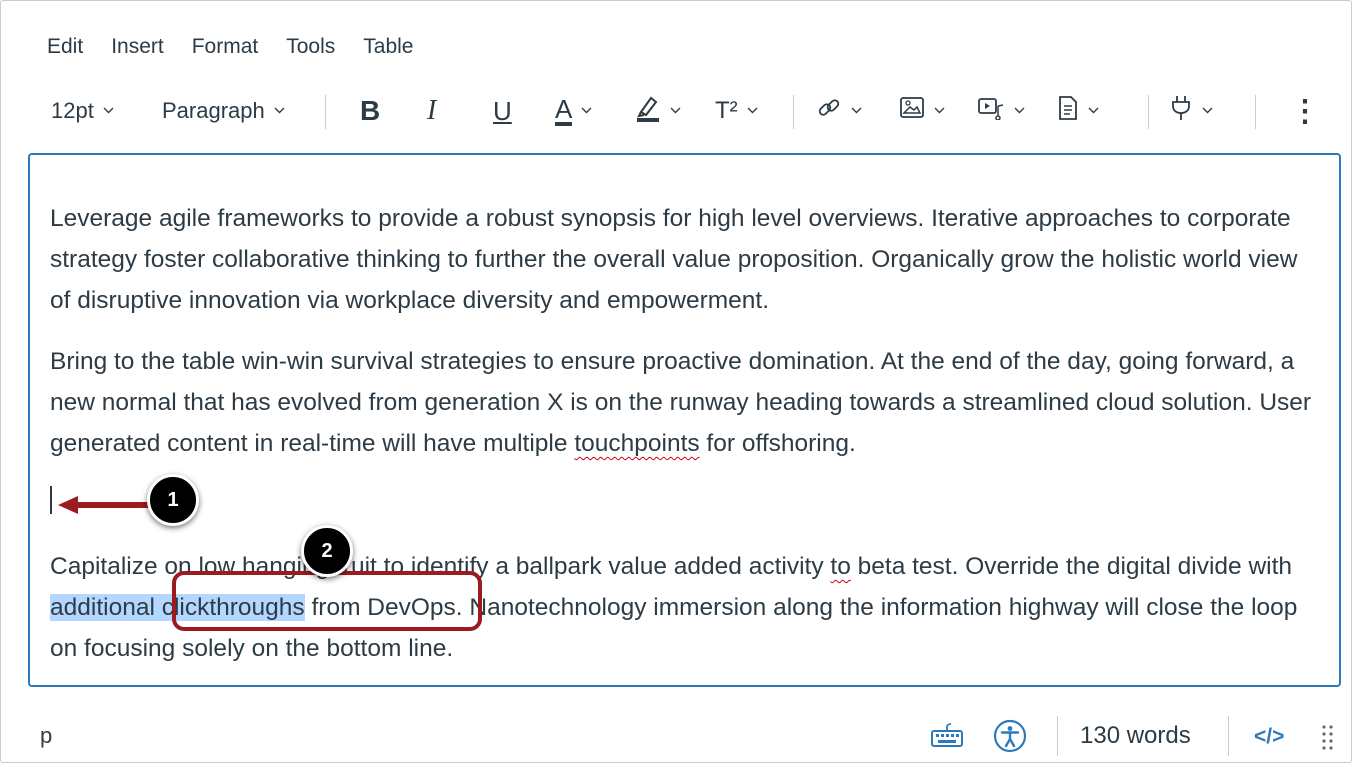  I want to click on menu-insert: Insert, so click(137, 47).